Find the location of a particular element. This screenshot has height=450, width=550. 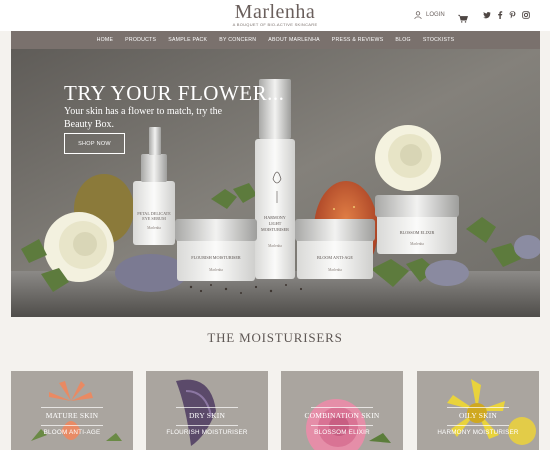

svg-text: BLOOM ANTI-AGE is located at coordinates (335, 257).